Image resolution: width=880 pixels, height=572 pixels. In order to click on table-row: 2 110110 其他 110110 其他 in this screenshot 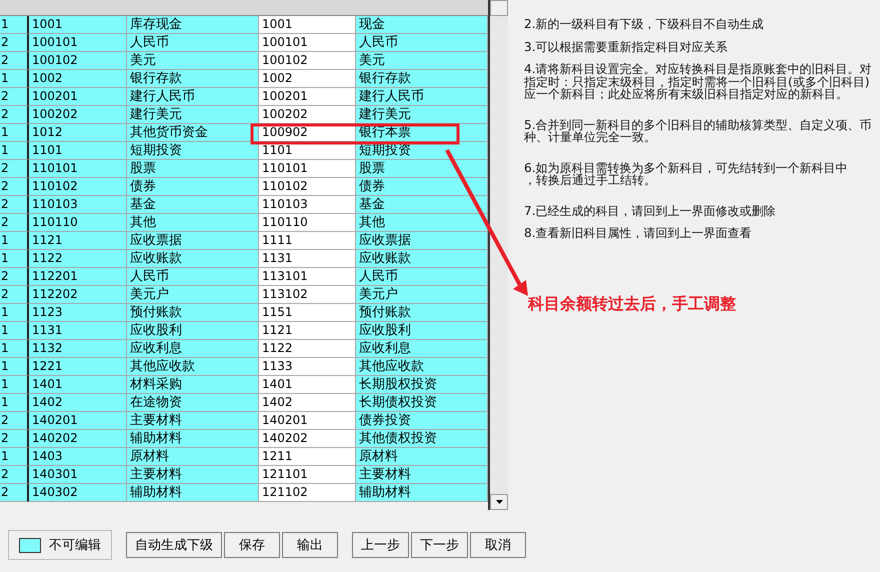, I will do `click(244, 223)`.